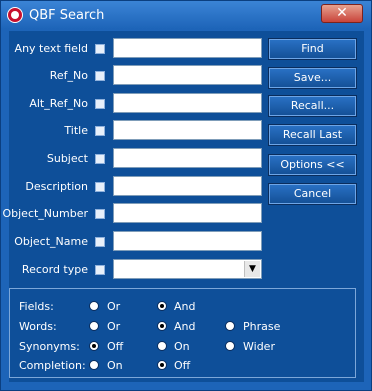 This screenshot has height=391, width=372. Describe the element at coordinates (45, 213) in the screenshot. I see `label-object-number: Object_Number` at that location.